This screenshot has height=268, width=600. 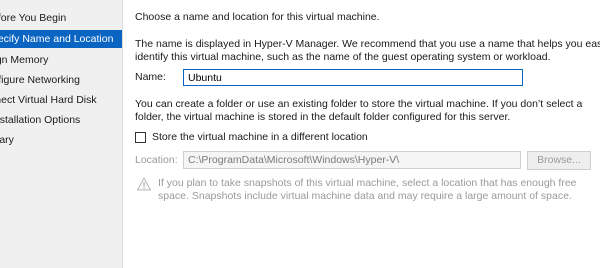 I want to click on sidebar-item-label: Before You Begin, so click(x=33, y=18).